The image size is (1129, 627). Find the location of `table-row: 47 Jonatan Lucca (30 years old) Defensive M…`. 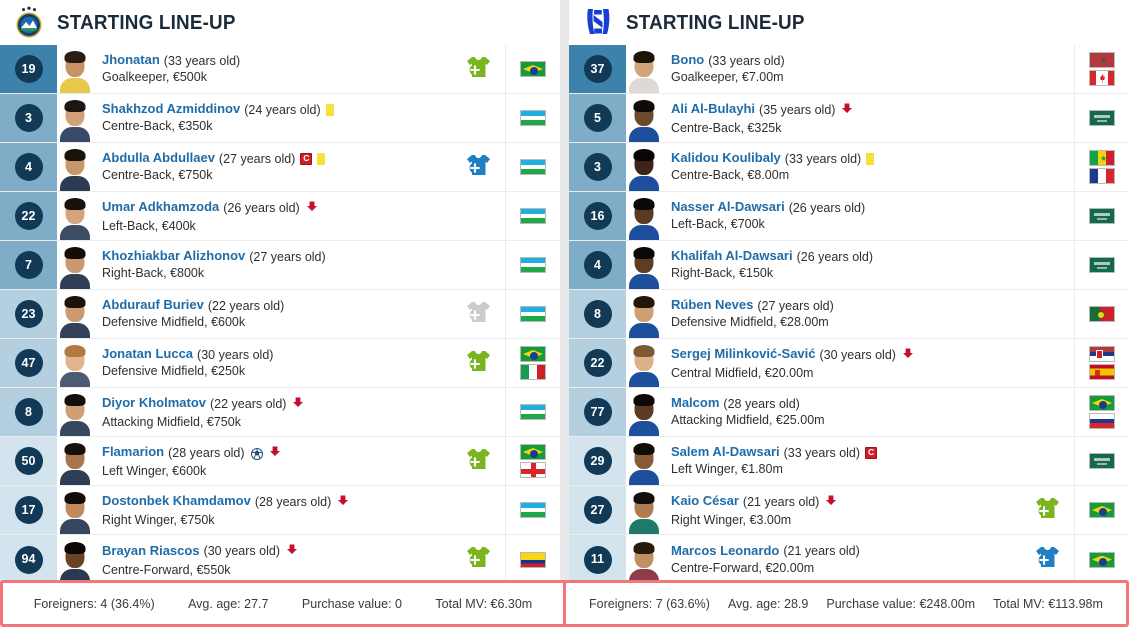

table-row: 47 Jonatan Lucca (30 years old) Defensive M… is located at coordinates (280, 363).